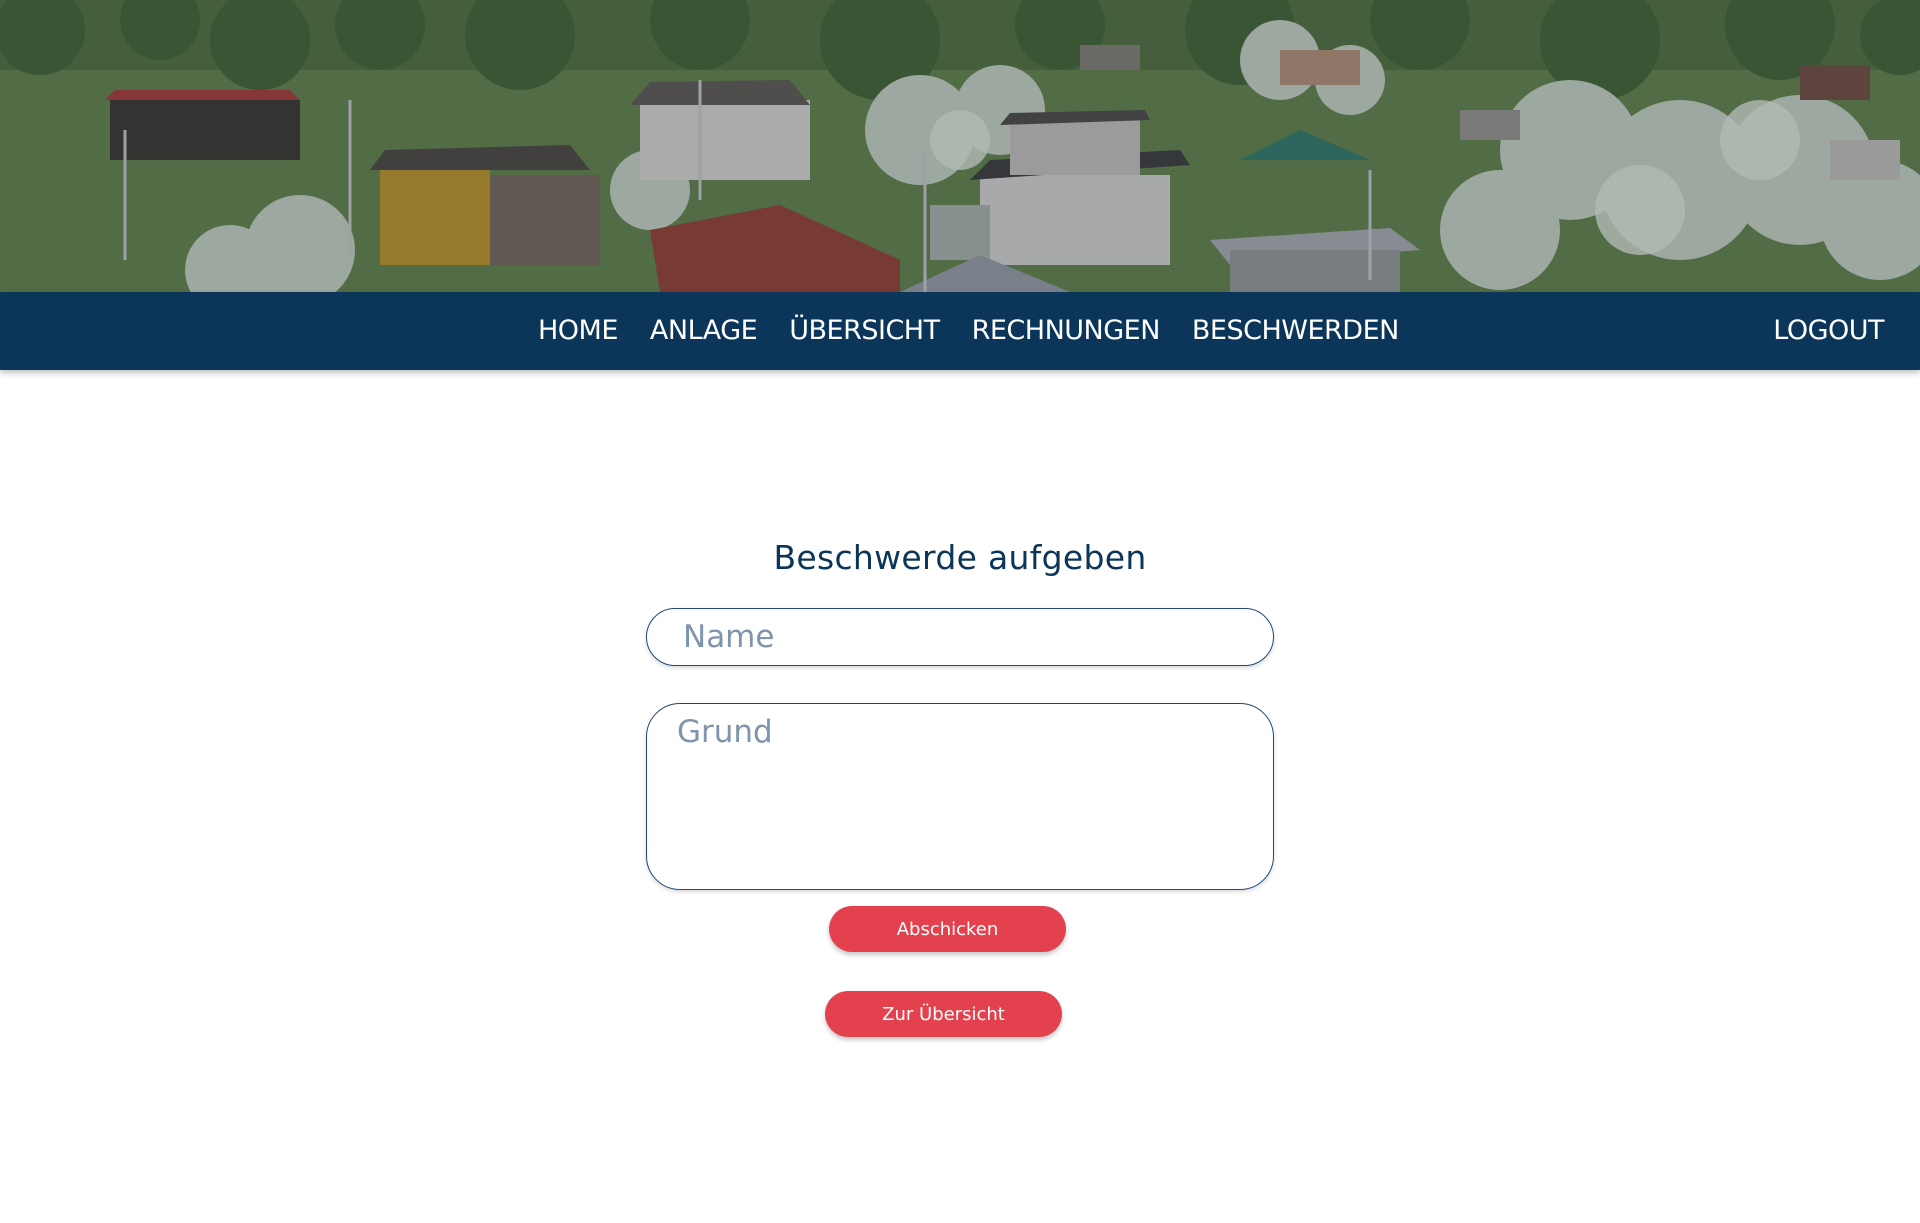 The height and width of the screenshot is (1223, 1920). I want to click on logout-link: LOGOUT, so click(1828, 331).